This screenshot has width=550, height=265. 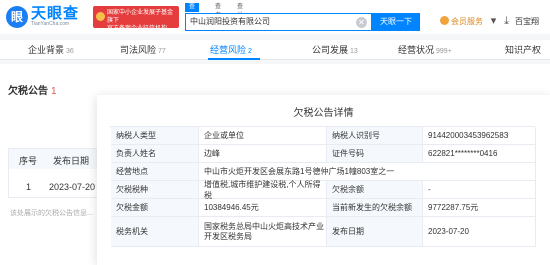 What do you see at coordinates (230, 21) in the screenshot?
I see `search-input-value: 中山润阳投资有限公司` at bounding box center [230, 21].